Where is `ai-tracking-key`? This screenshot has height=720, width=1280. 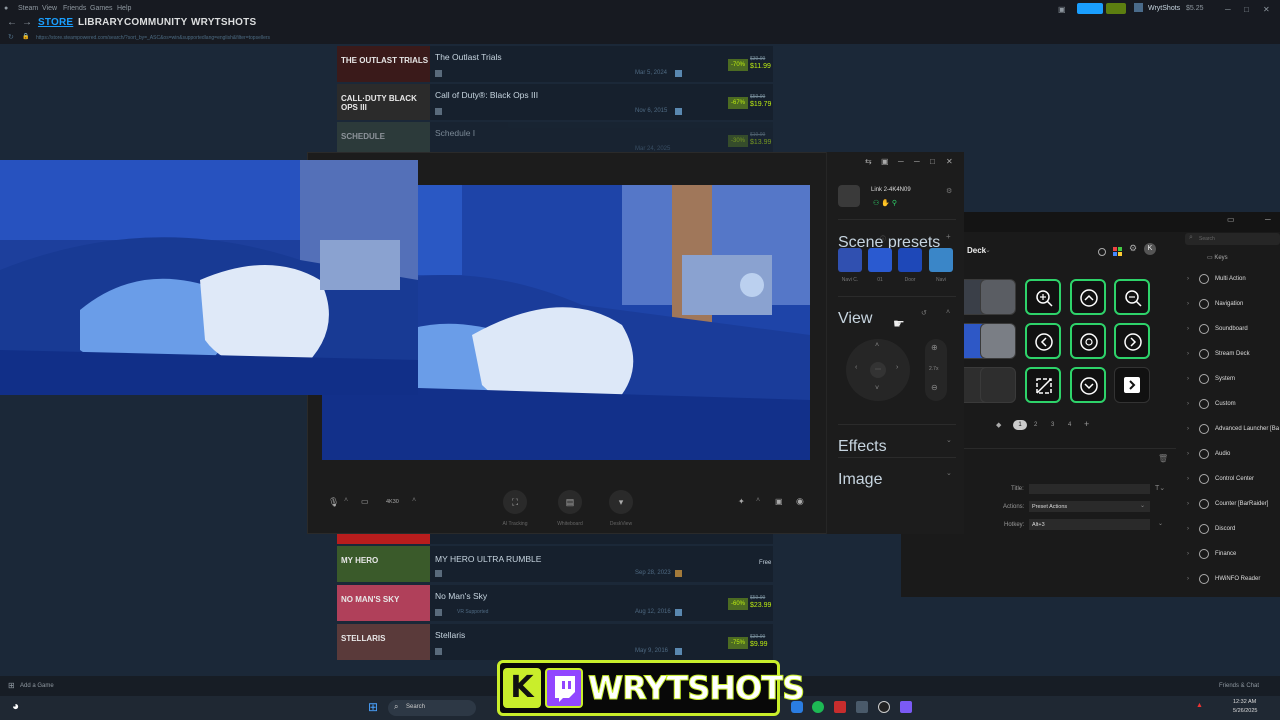 ai-tracking-key is located at coordinates (1043, 385).